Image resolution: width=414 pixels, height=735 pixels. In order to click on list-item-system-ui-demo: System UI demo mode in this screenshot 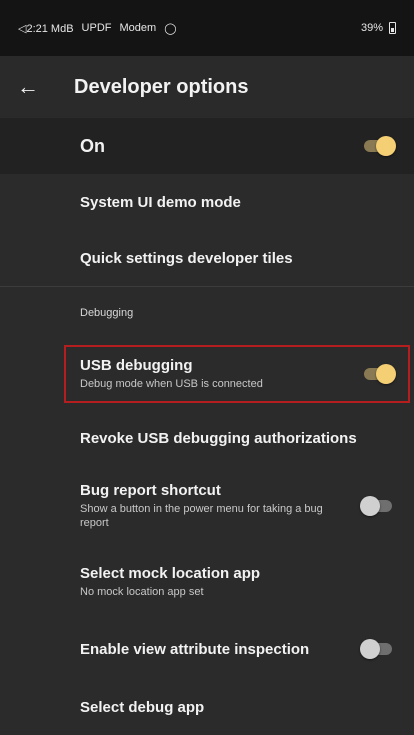, I will do `click(207, 202)`.